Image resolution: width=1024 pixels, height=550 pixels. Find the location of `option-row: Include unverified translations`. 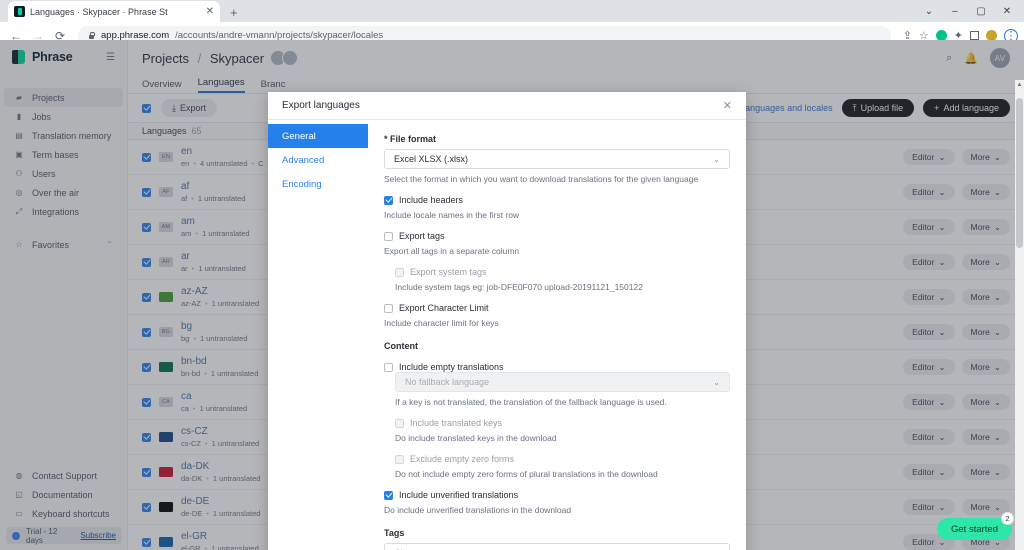

option-row: Include unverified translations is located at coordinates (557, 495).